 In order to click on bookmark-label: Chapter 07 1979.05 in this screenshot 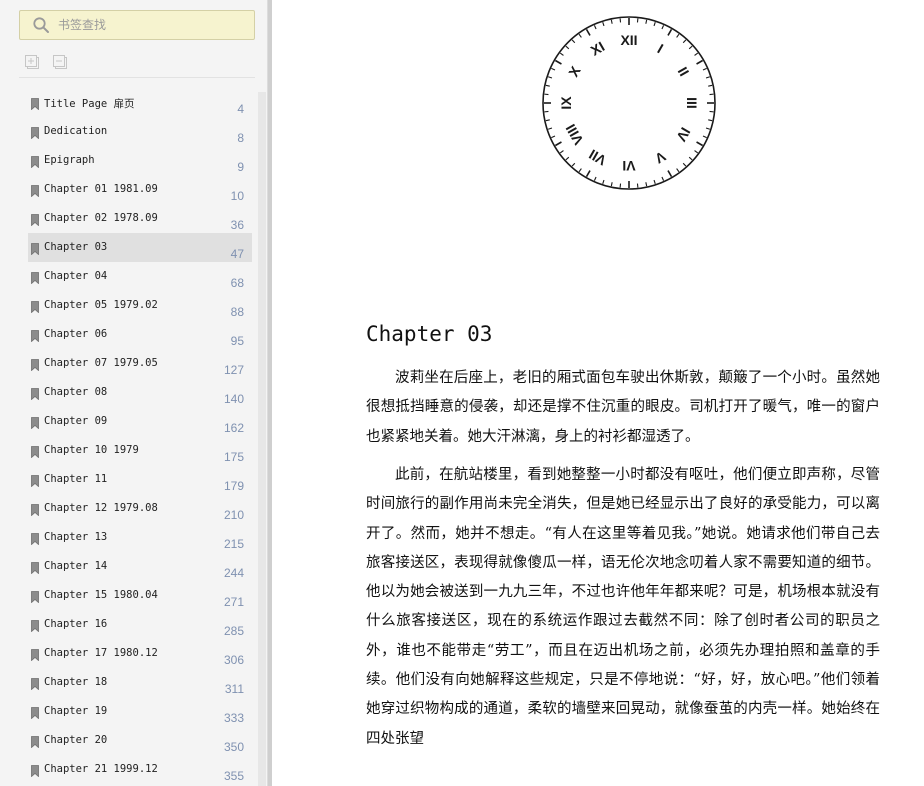, I will do `click(101, 363)`.